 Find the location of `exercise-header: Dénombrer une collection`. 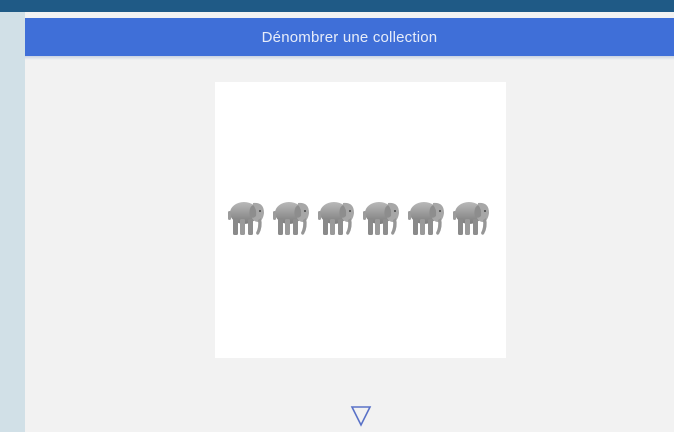

exercise-header: Dénombrer une collection is located at coordinates (349, 37).